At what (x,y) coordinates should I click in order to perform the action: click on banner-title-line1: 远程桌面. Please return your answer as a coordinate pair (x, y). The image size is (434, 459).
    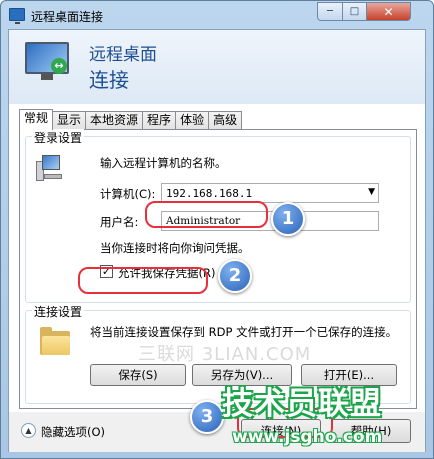
    Looking at the image, I should click on (123, 55).